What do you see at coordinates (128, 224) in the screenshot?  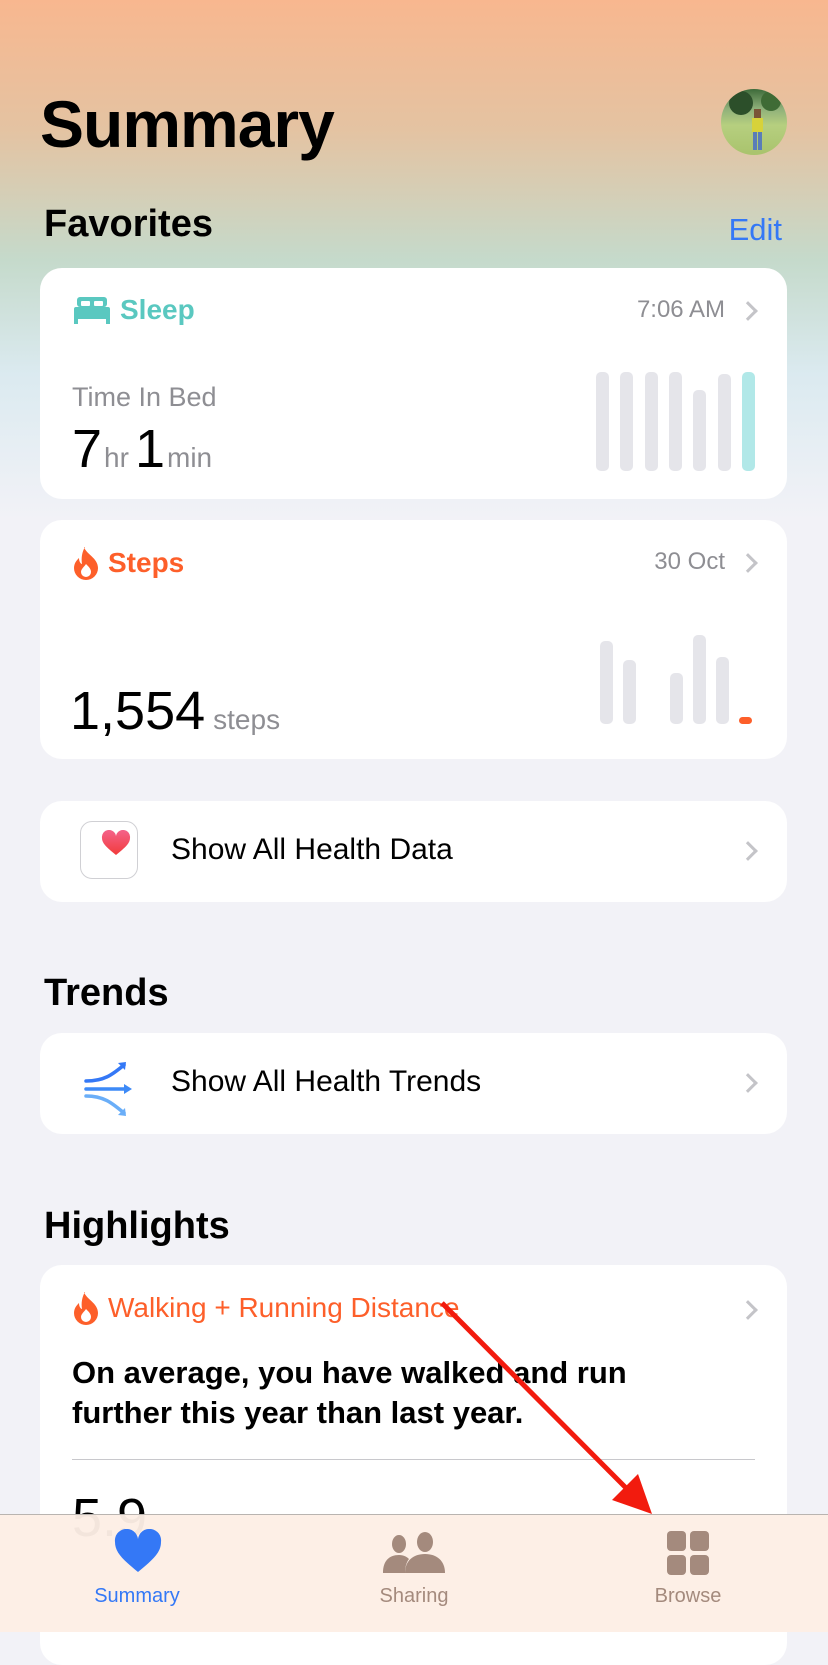 I see `favorites-heading: Favorites` at bounding box center [128, 224].